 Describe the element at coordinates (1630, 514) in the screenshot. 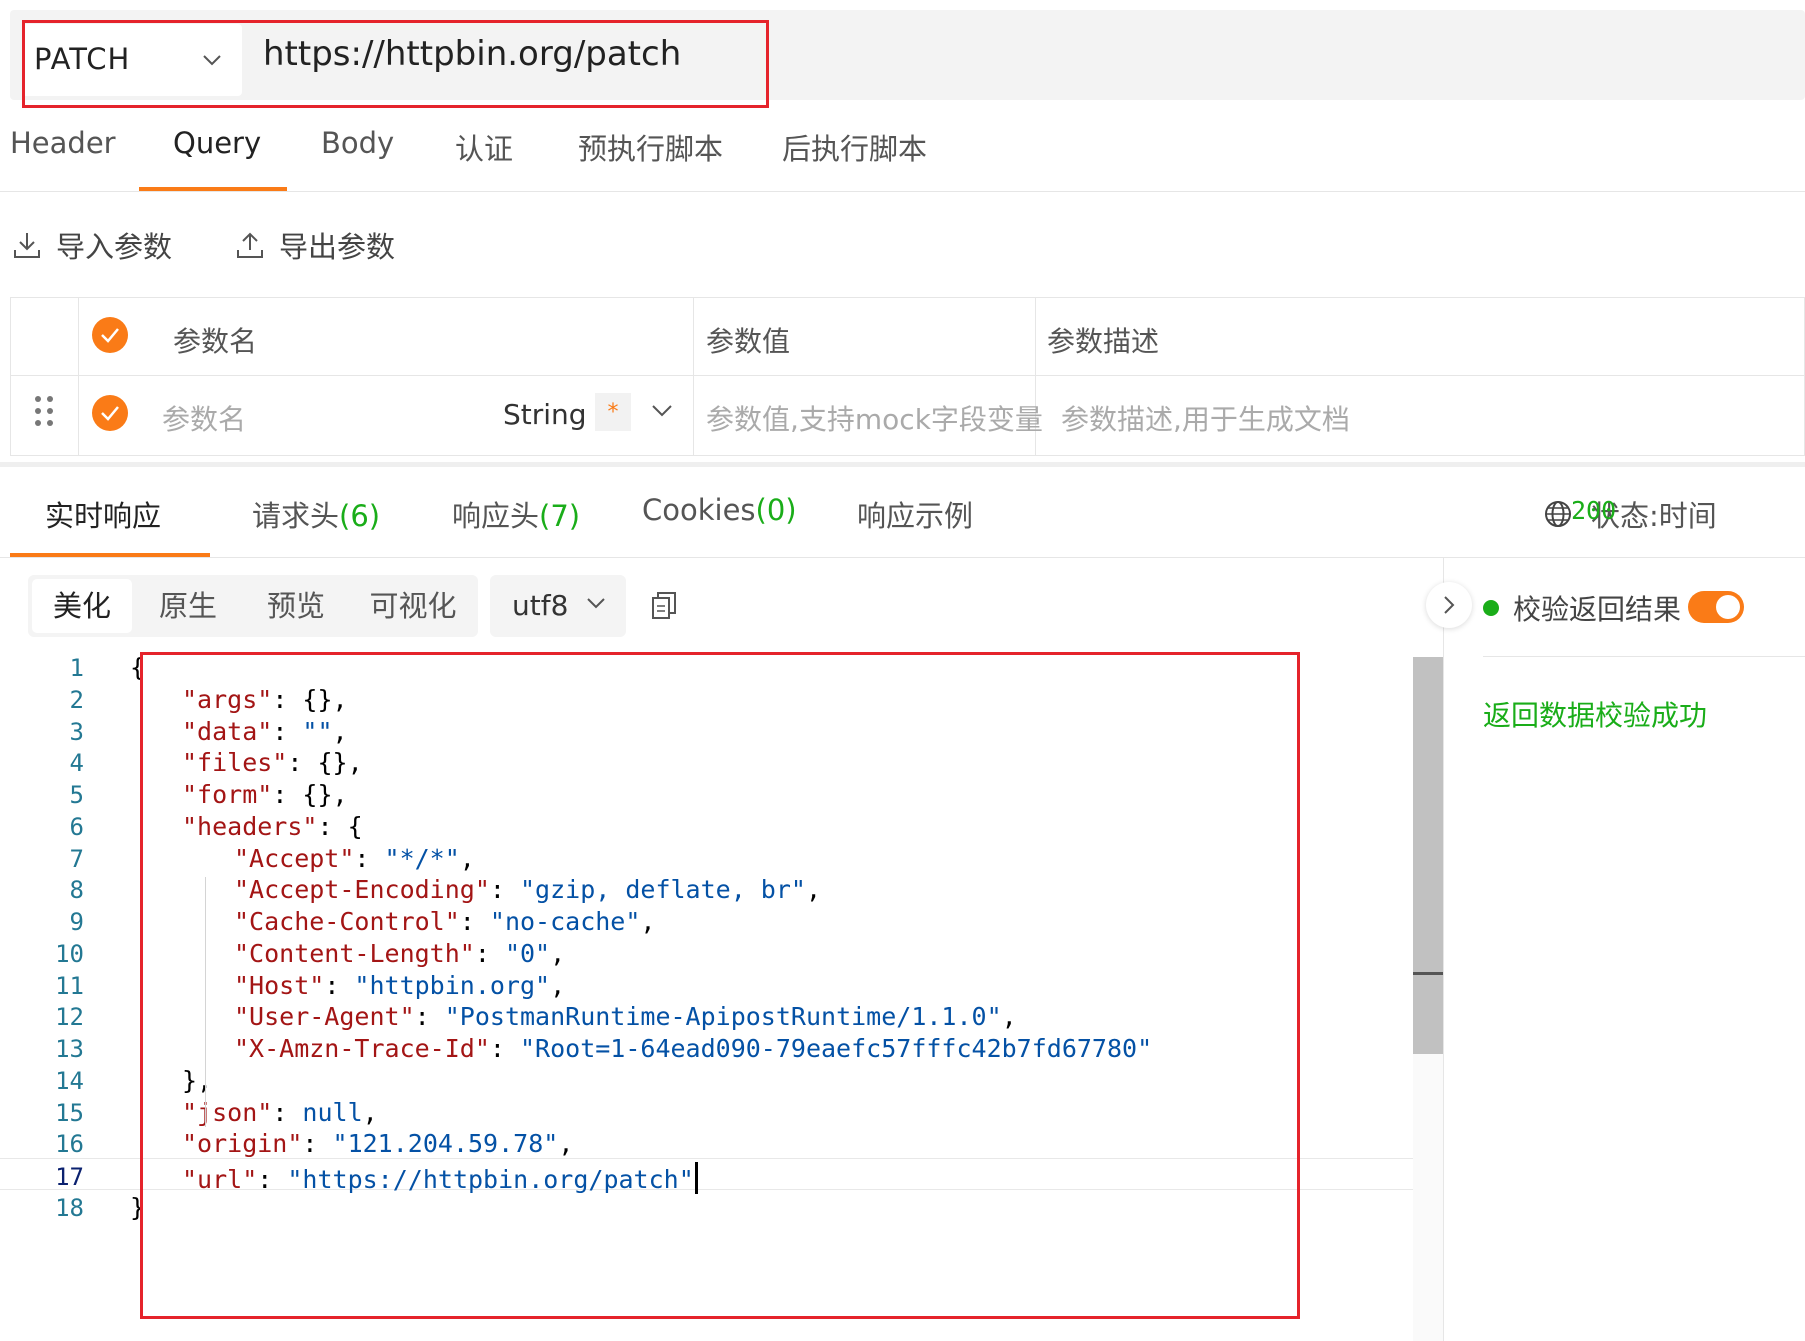

I see `status-area: 状态: 200 时间` at that location.